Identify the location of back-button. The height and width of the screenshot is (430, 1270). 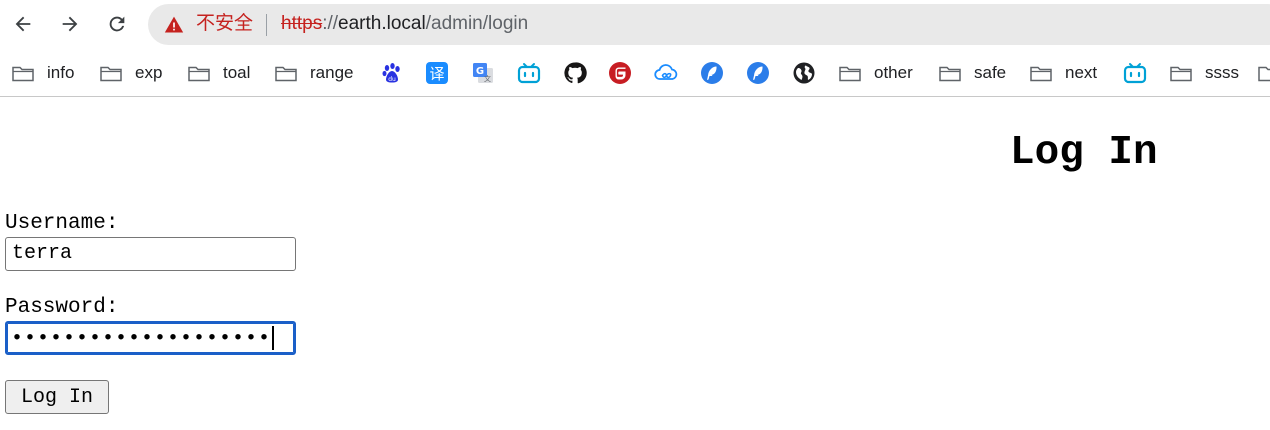
(23, 24).